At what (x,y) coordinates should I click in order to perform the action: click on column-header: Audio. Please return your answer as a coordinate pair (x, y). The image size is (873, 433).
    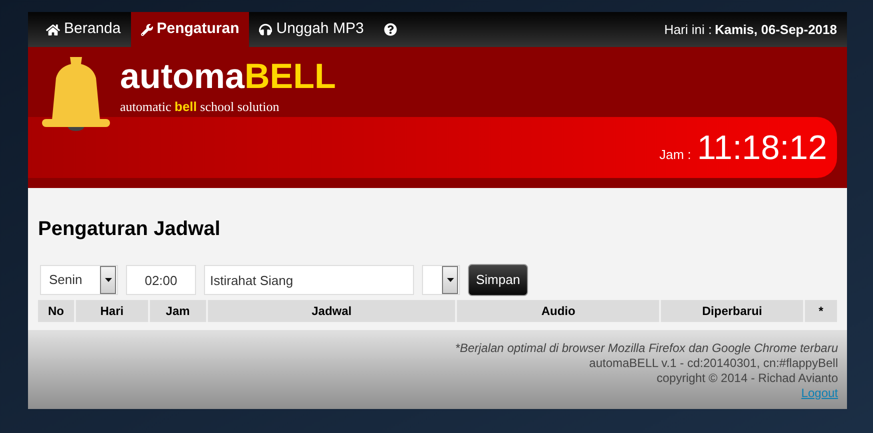
    Looking at the image, I should click on (558, 311).